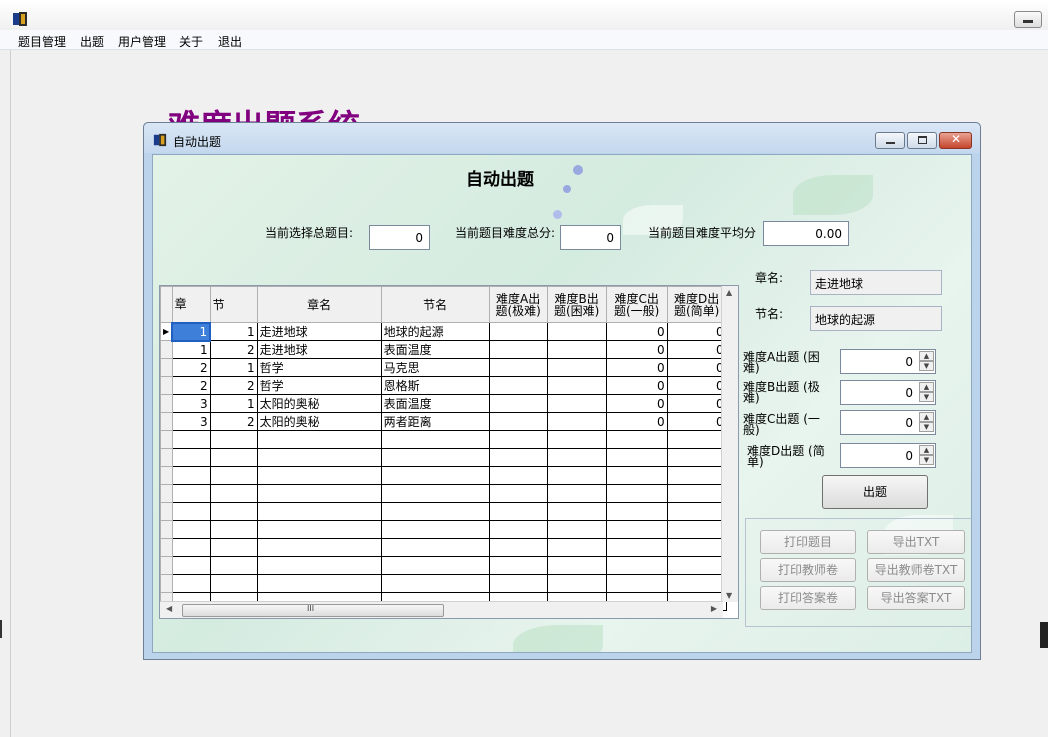 The height and width of the screenshot is (737, 1048). Describe the element at coordinates (590, 237) in the screenshot. I see `difficulty-sum-field: 0` at that location.